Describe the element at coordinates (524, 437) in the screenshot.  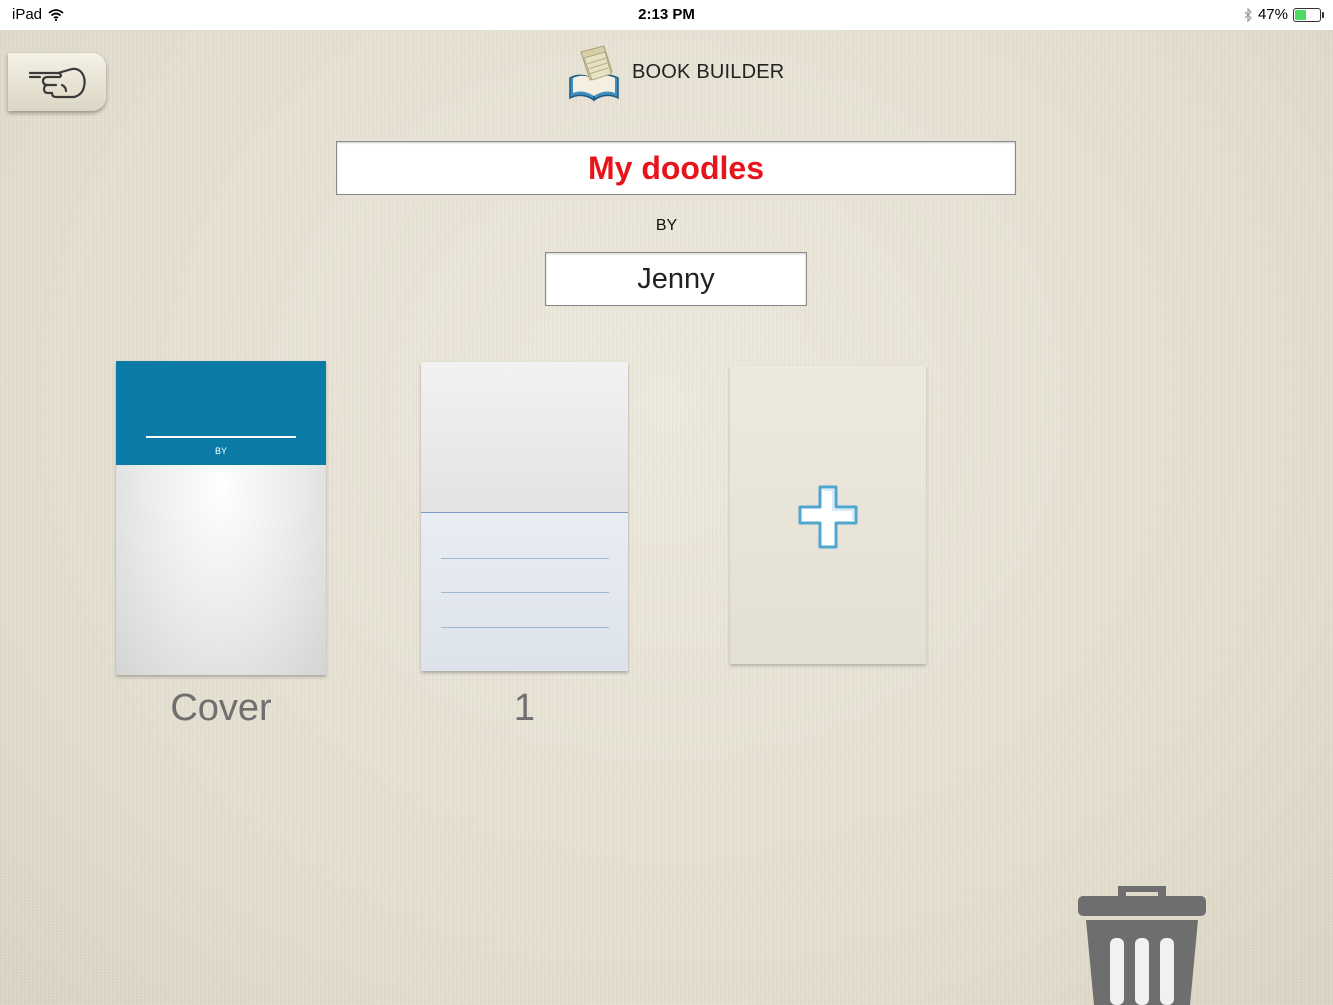
I see `page-1-picture-area` at that location.